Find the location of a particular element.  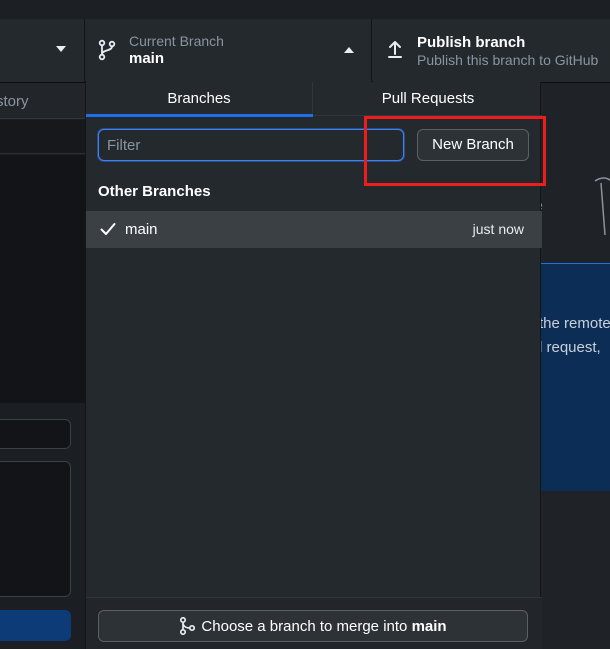

changes-header is located at coordinates (42, 137).